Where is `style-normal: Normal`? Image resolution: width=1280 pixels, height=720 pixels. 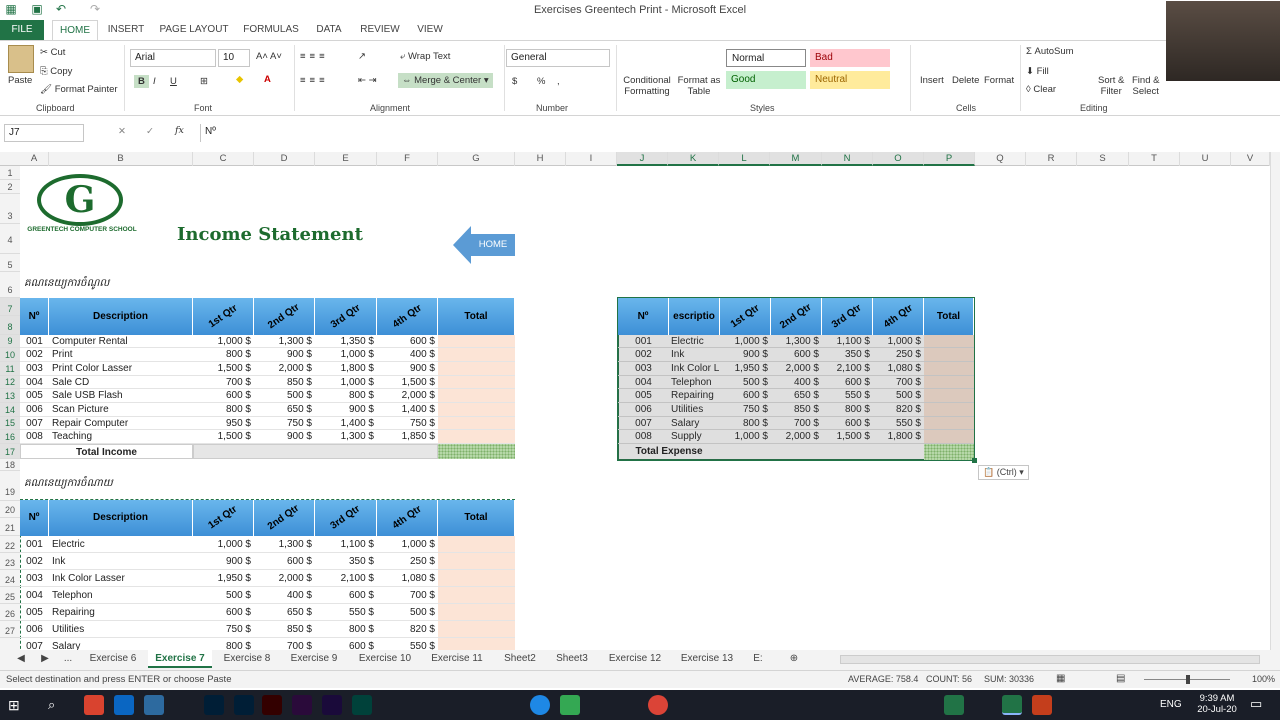 style-normal: Normal is located at coordinates (766, 58).